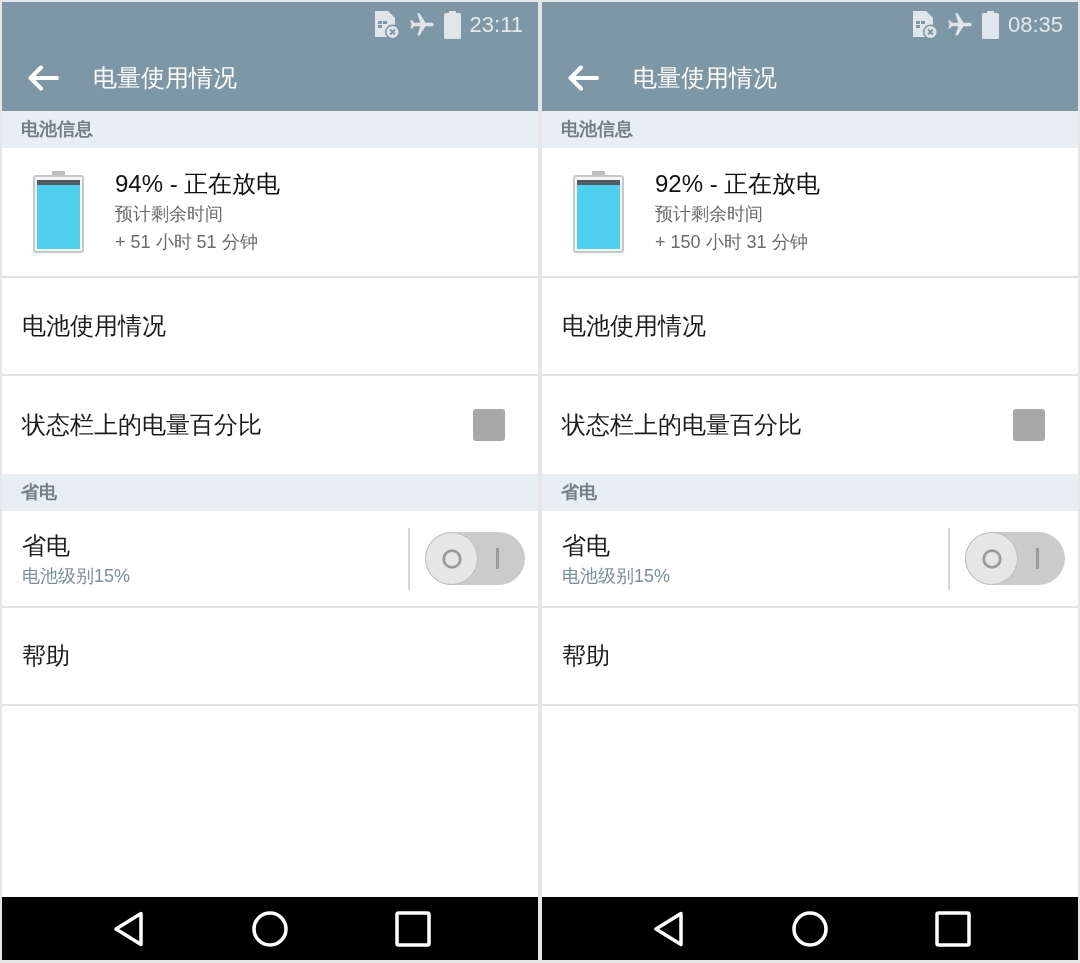  What do you see at coordinates (496, 24) in the screenshot?
I see `status-time: 23:11` at bounding box center [496, 24].